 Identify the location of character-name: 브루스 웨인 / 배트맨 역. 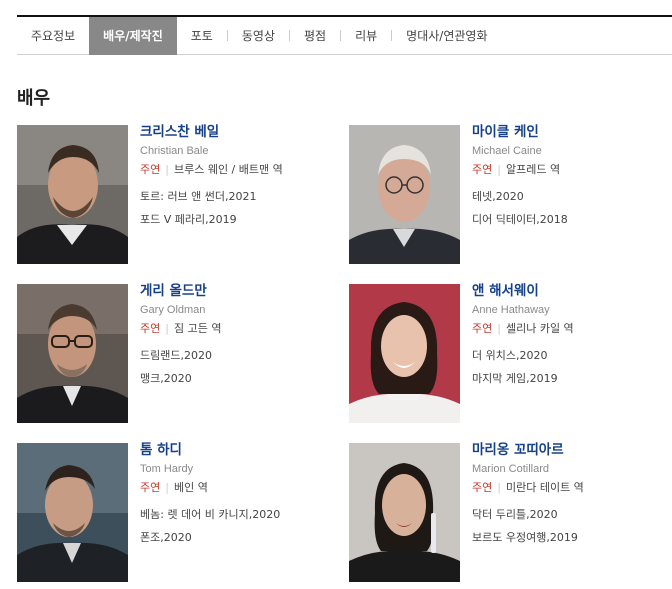
(228, 169).